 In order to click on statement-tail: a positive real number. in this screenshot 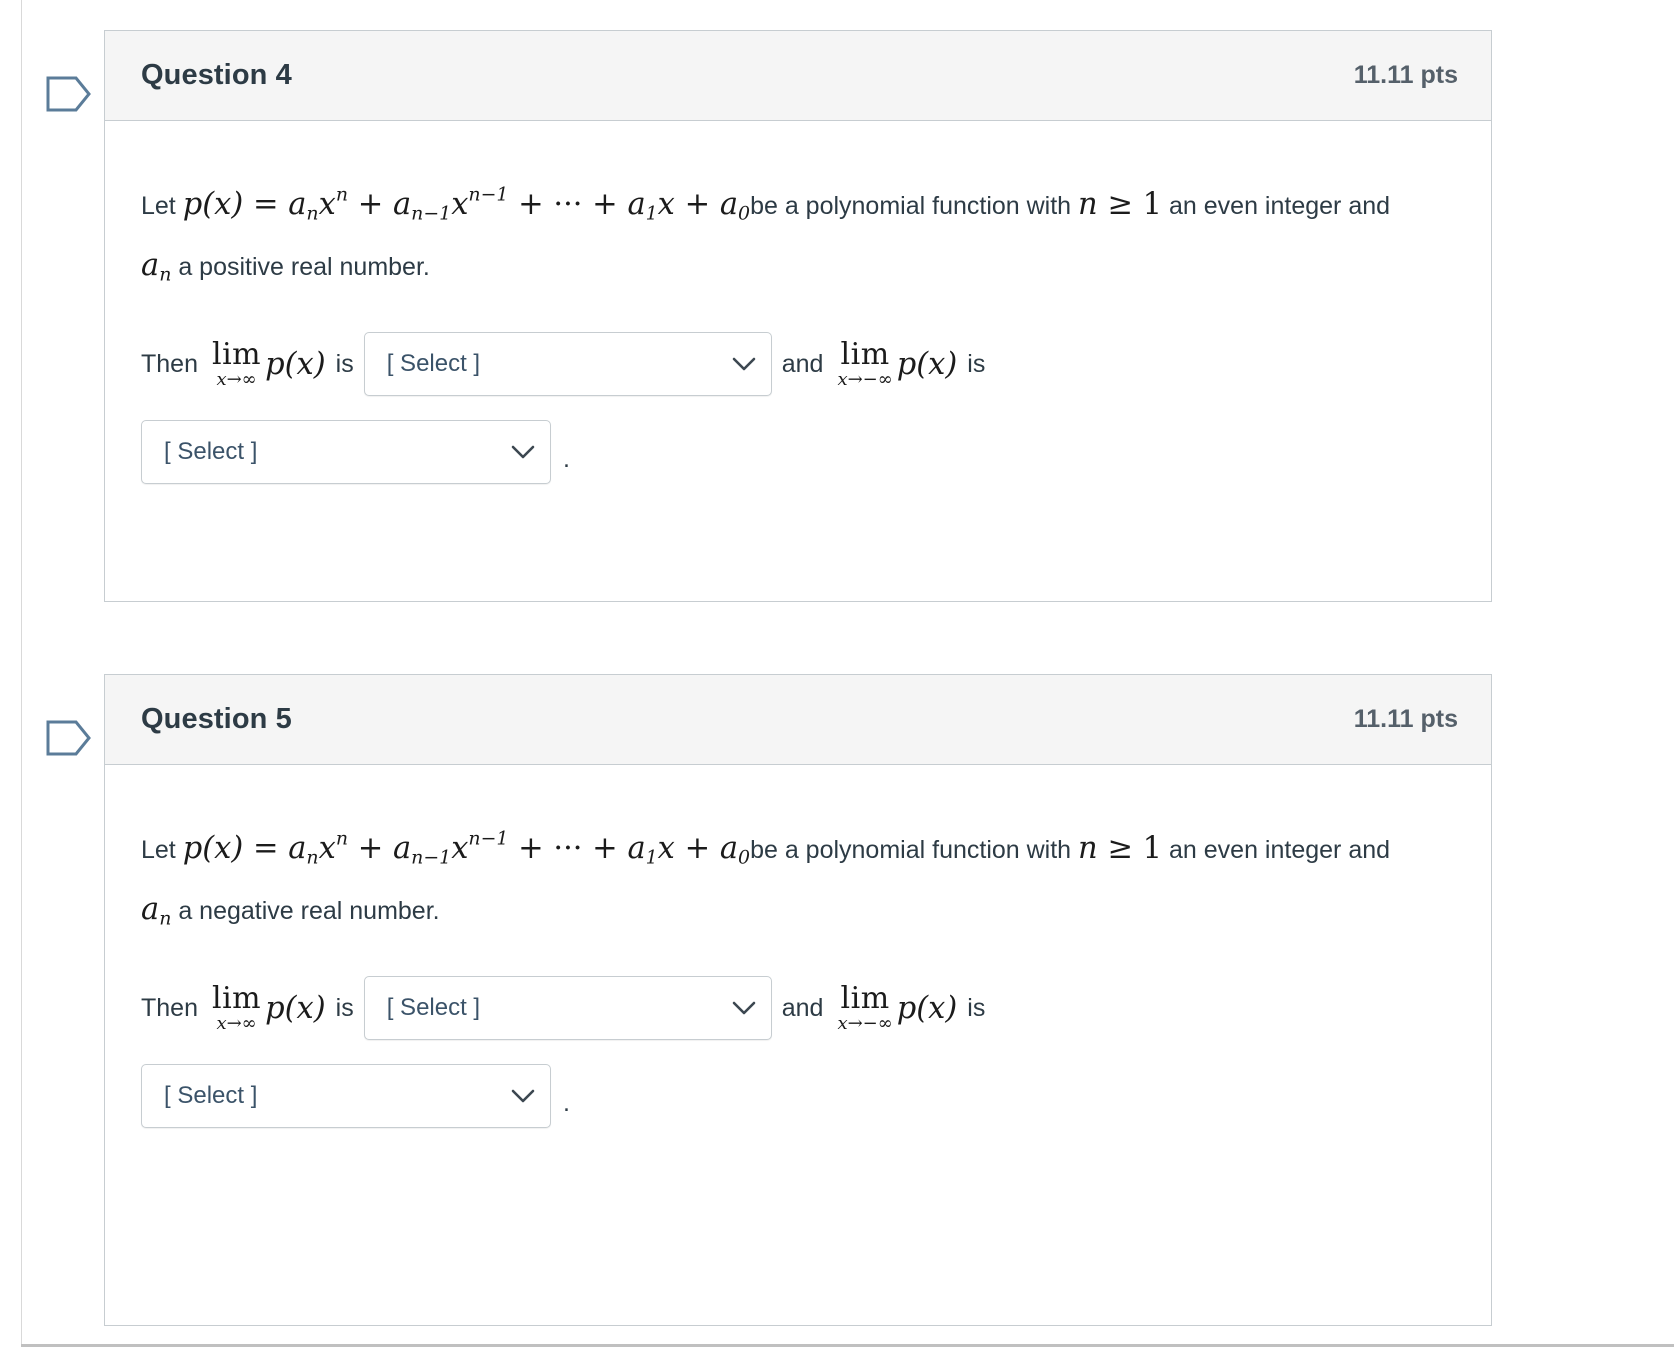, I will do `click(304, 266)`.